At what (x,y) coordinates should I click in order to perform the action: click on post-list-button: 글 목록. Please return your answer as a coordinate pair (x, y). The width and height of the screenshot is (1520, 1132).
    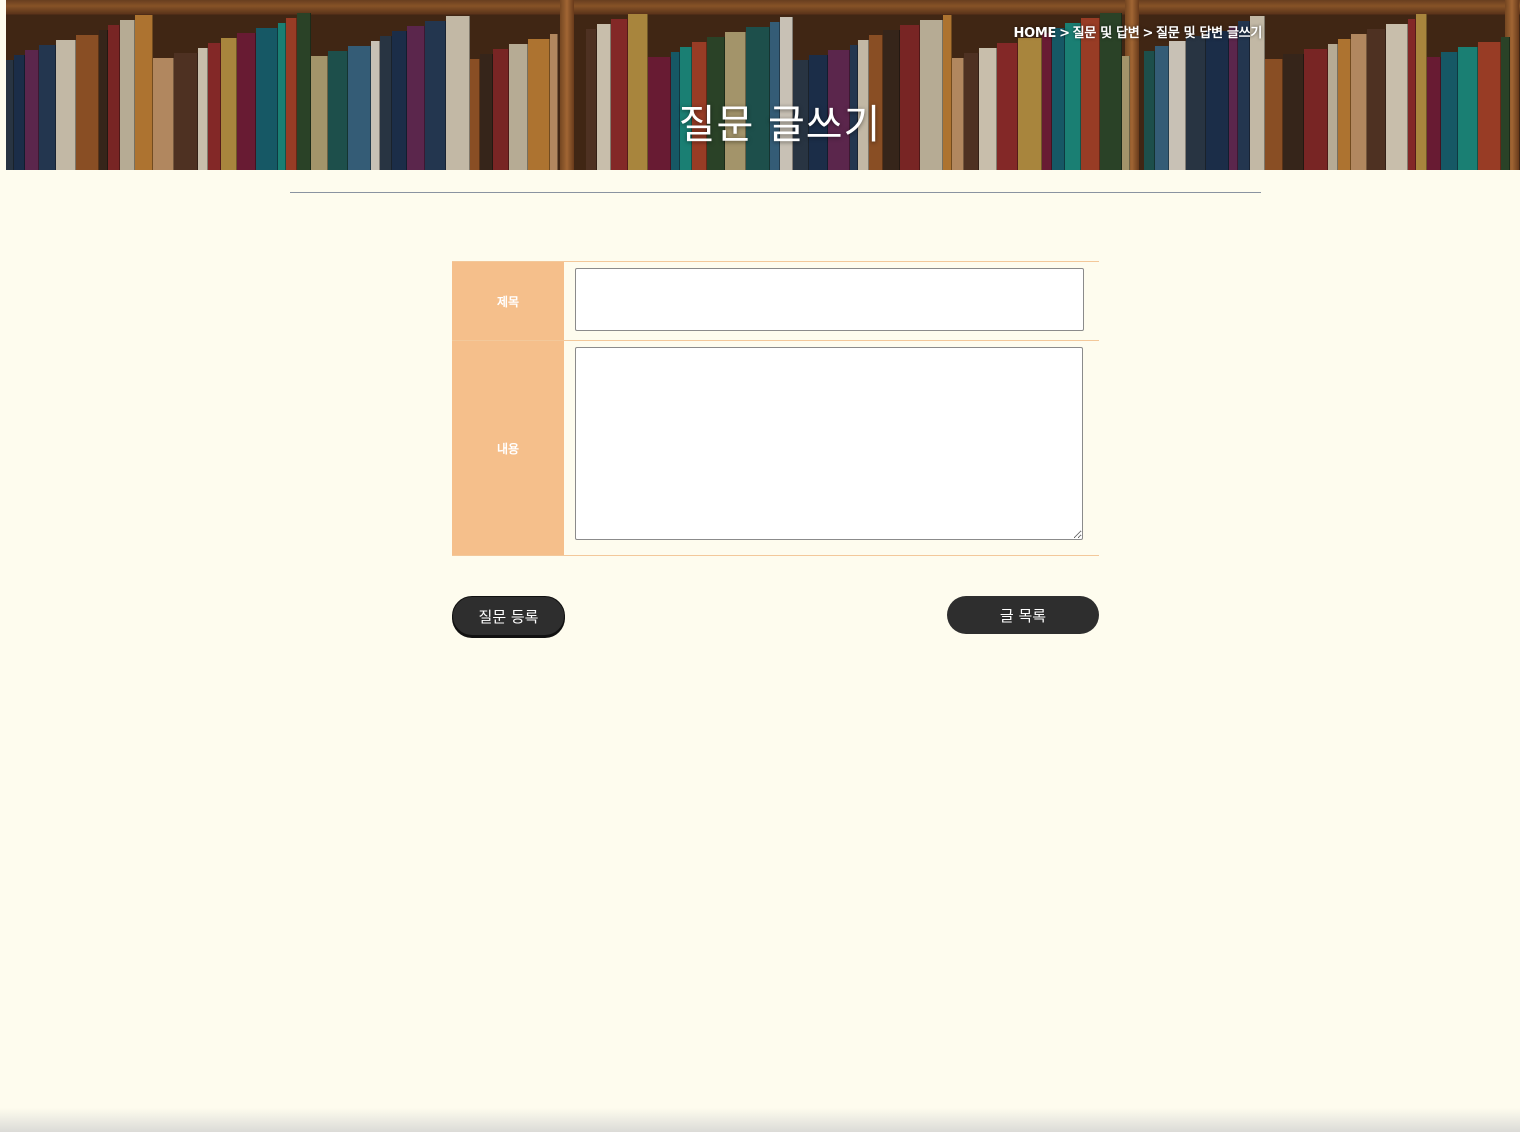
    Looking at the image, I should click on (1023, 615).